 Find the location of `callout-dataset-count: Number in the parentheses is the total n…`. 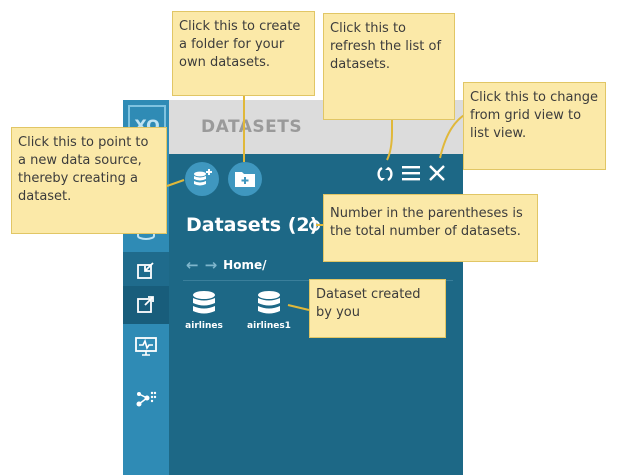

callout-dataset-count: Number in the parentheses is the total n… is located at coordinates (430, 228).